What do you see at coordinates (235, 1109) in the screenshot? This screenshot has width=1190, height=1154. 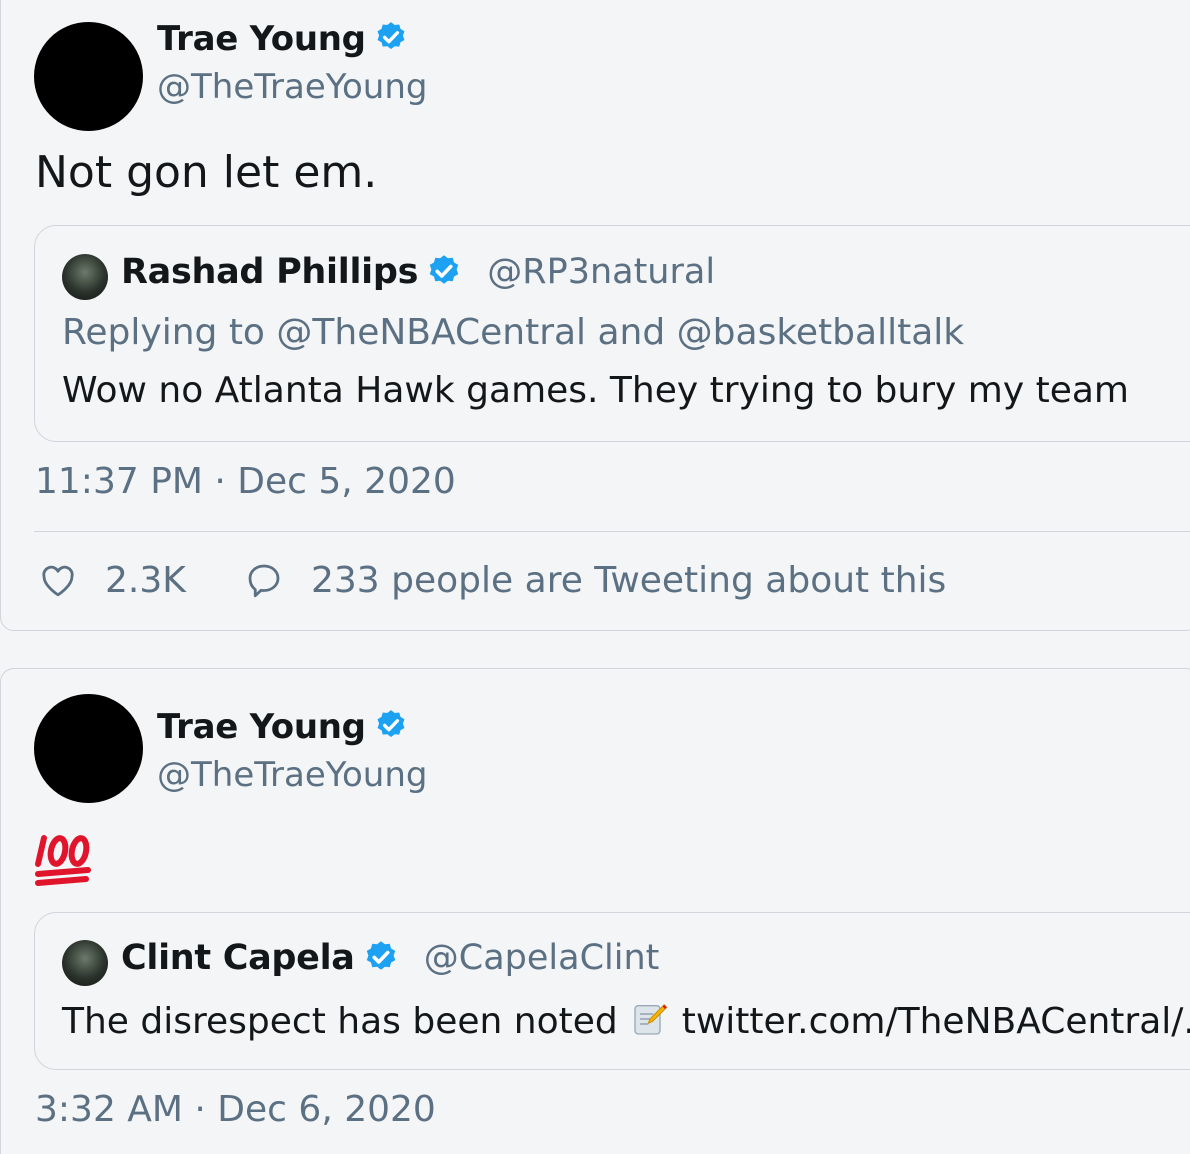 I see `tweet-timestamp: 3:32 AM · Dec 6, 2020` at bounding box center [235, 1109].